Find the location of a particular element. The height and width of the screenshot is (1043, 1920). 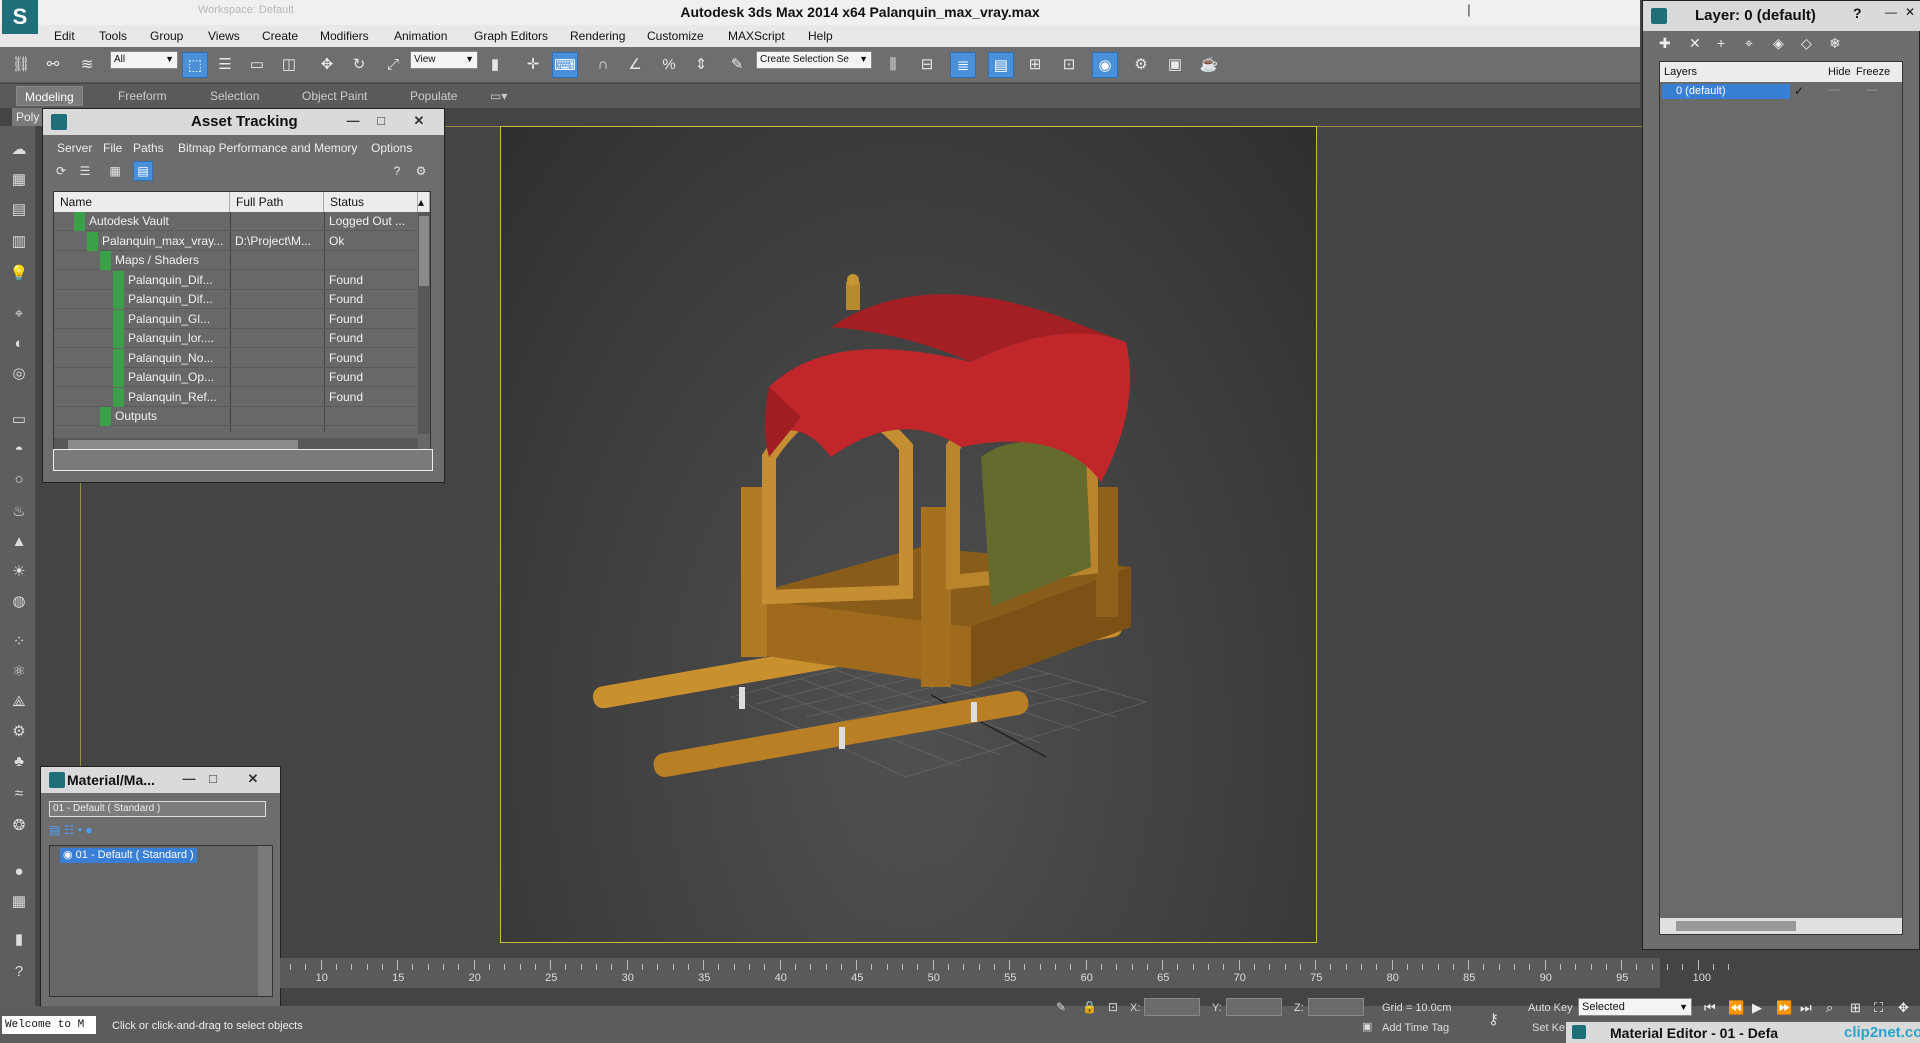

select-layer-icon: ⌖ is located at coordinates (1749, 43).